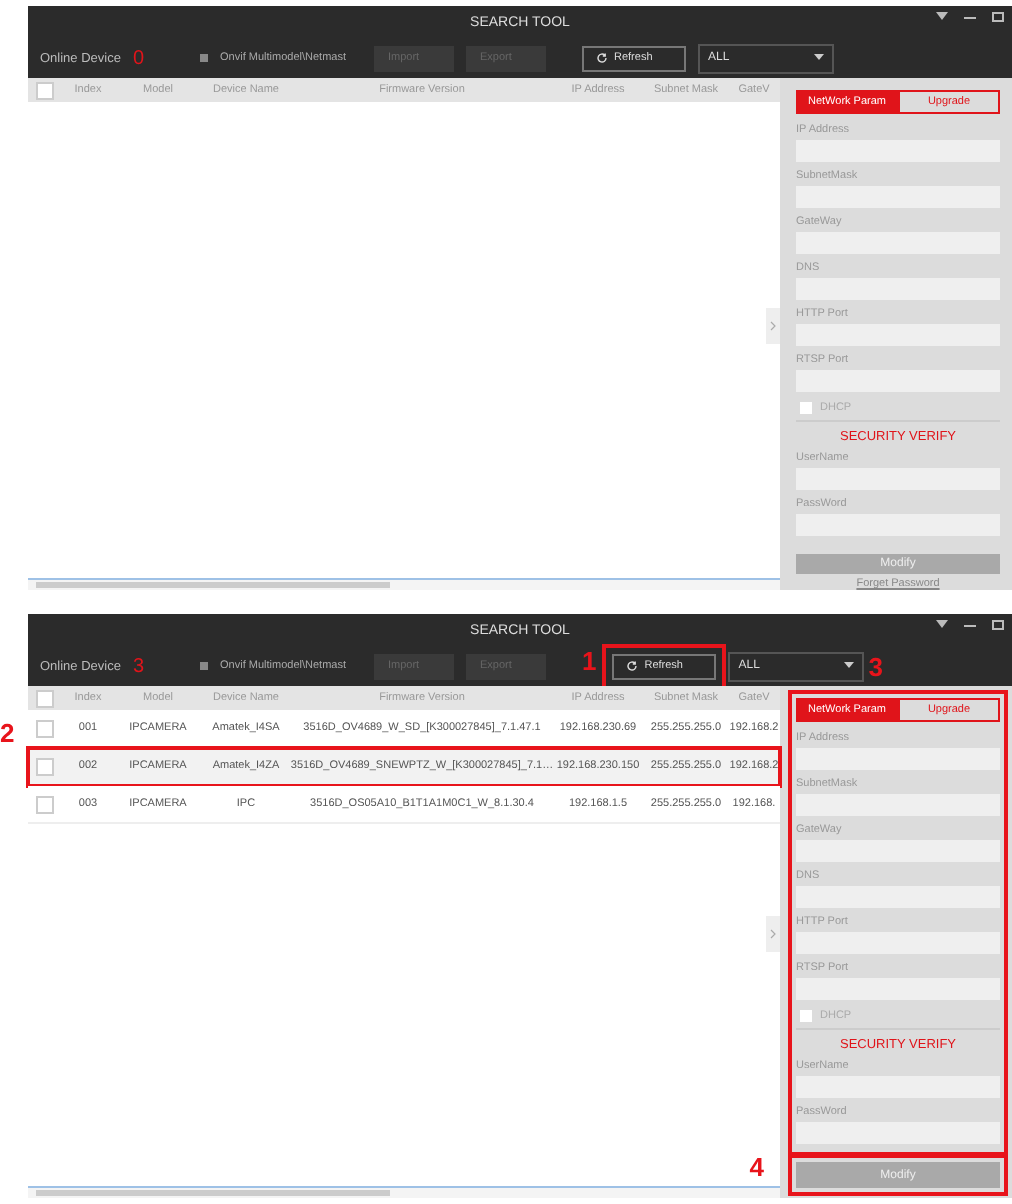 The width and height of the screenshot is (1012, 1204). Describe the element at coordinates (756, 1167) in the screenshot. I see `annotation-number: 4` at that location.